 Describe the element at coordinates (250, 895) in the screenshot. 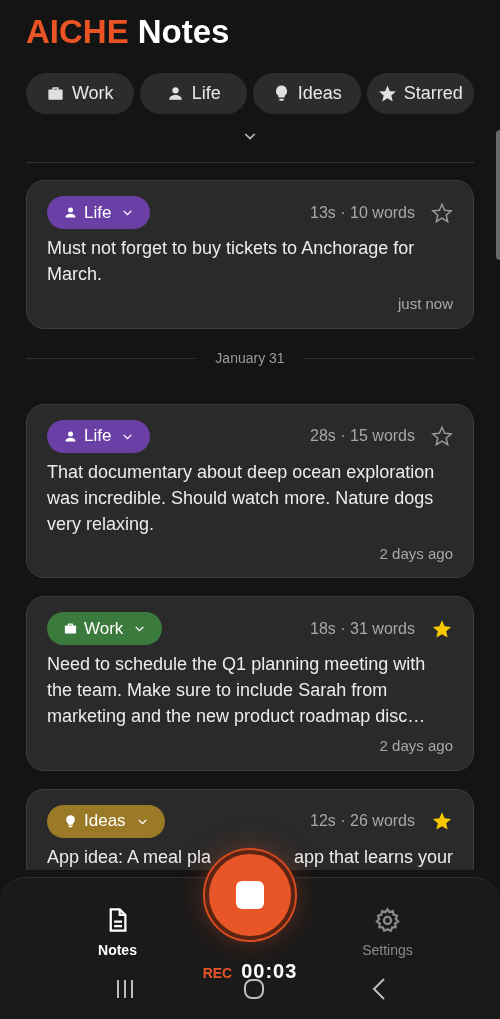

I see `stop-icon` at that location.